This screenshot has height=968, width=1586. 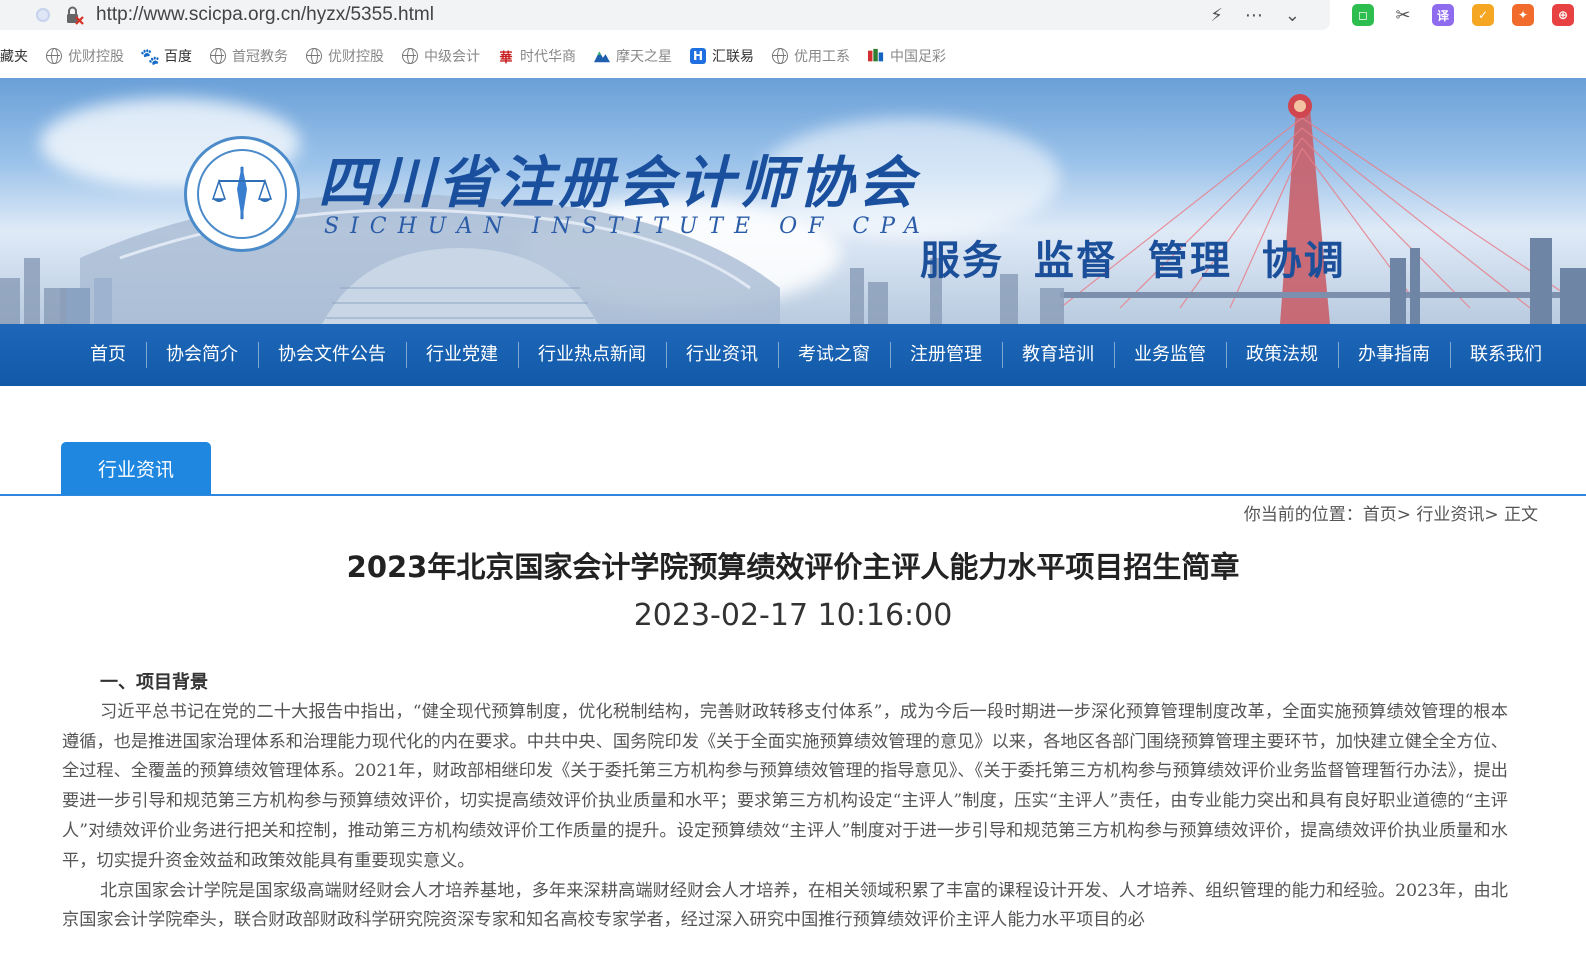 I want to click on nav-supervision: 业务监管, so click(x=1170, y=355).